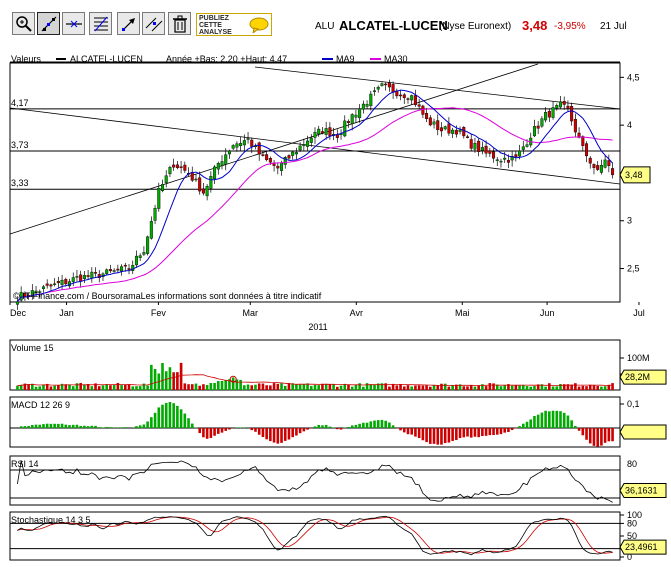 Image resolution: width=671 pixels, height=567 pixels. What do you see at coordinates (462, 313) in the screenshot?
I see `month-label: Mai` at bounding box center [462, 313].